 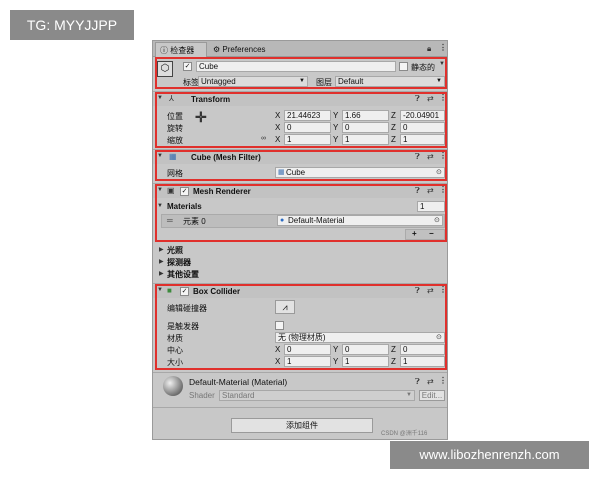 What do you see at coordinates (489, 455) in the screenshot?
I see `site-watermark: www.libozhenrenzh.com` at bounding box center [489, 455].